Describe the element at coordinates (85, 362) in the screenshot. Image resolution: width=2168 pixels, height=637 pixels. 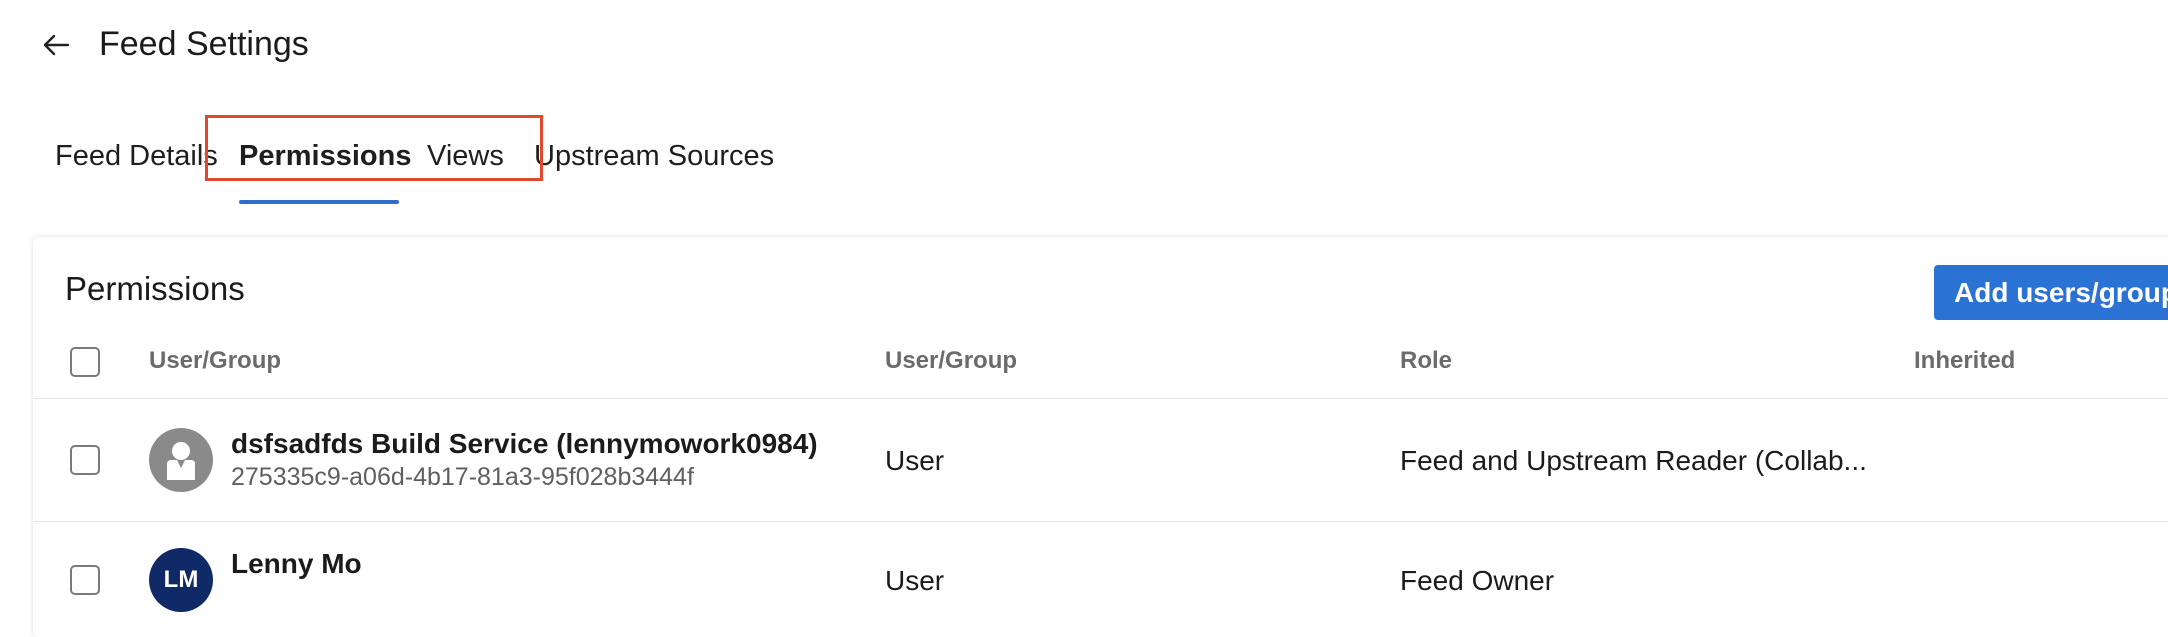
I see `select-all-checkbox` at that location.